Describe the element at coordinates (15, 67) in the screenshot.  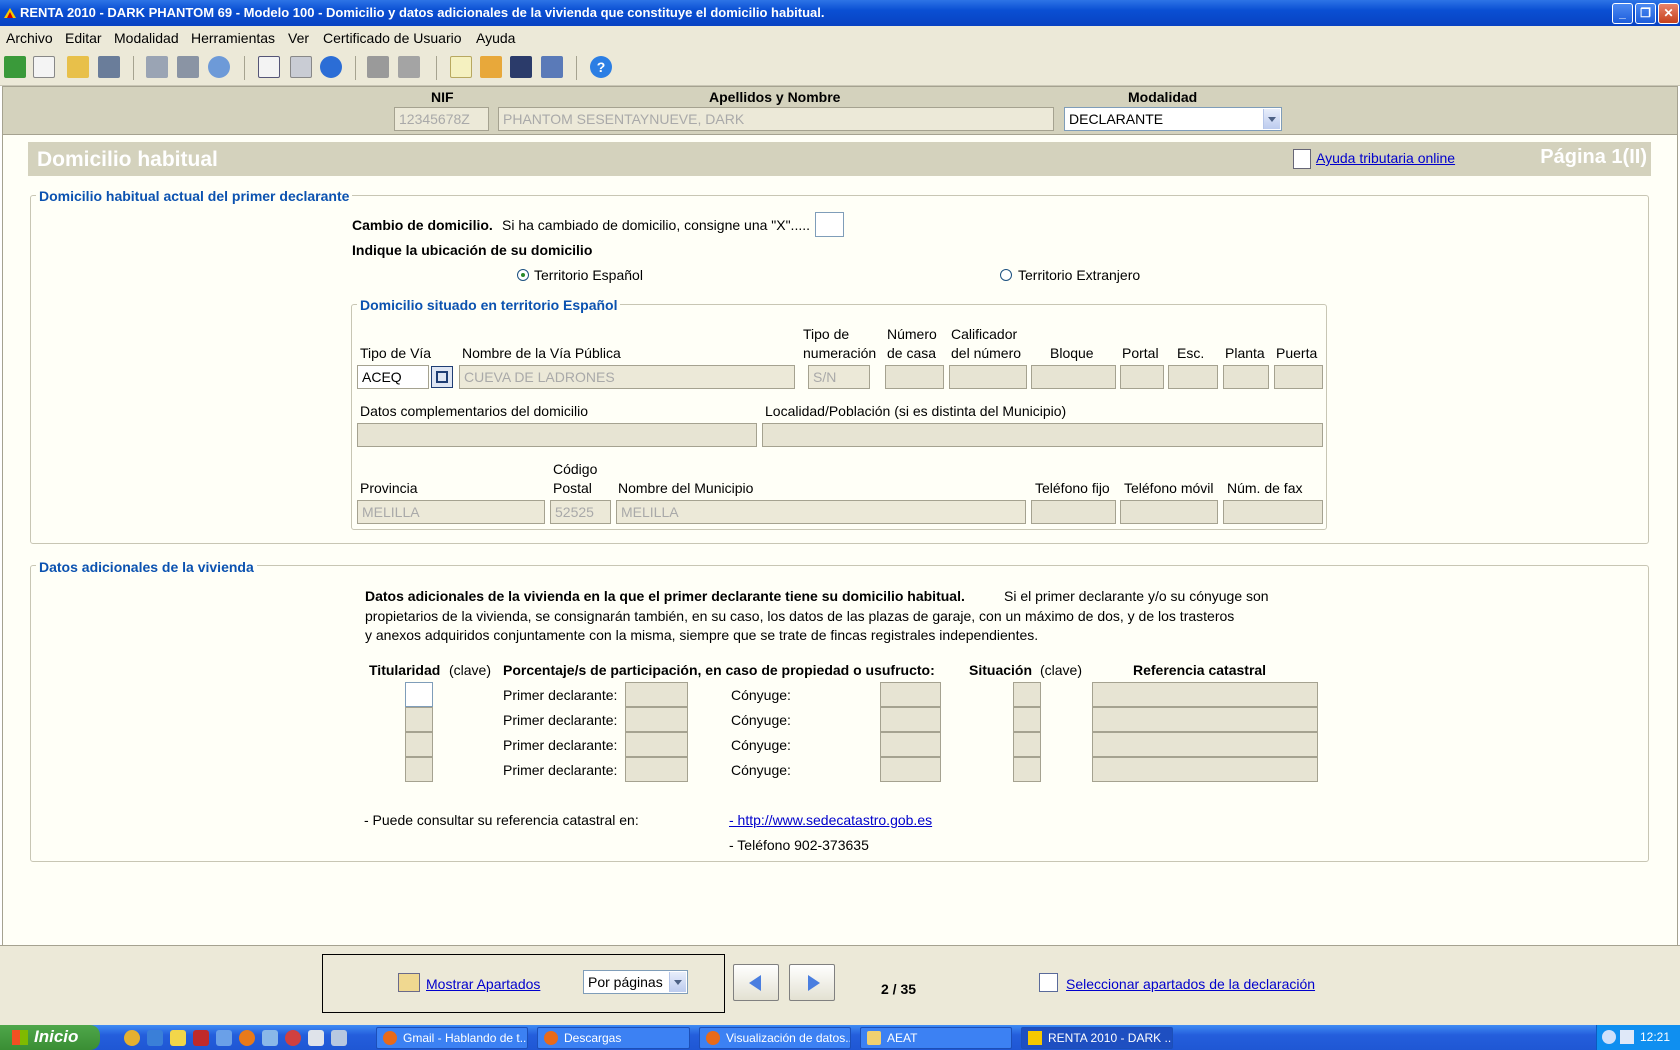
I see `import-icon` at that location.